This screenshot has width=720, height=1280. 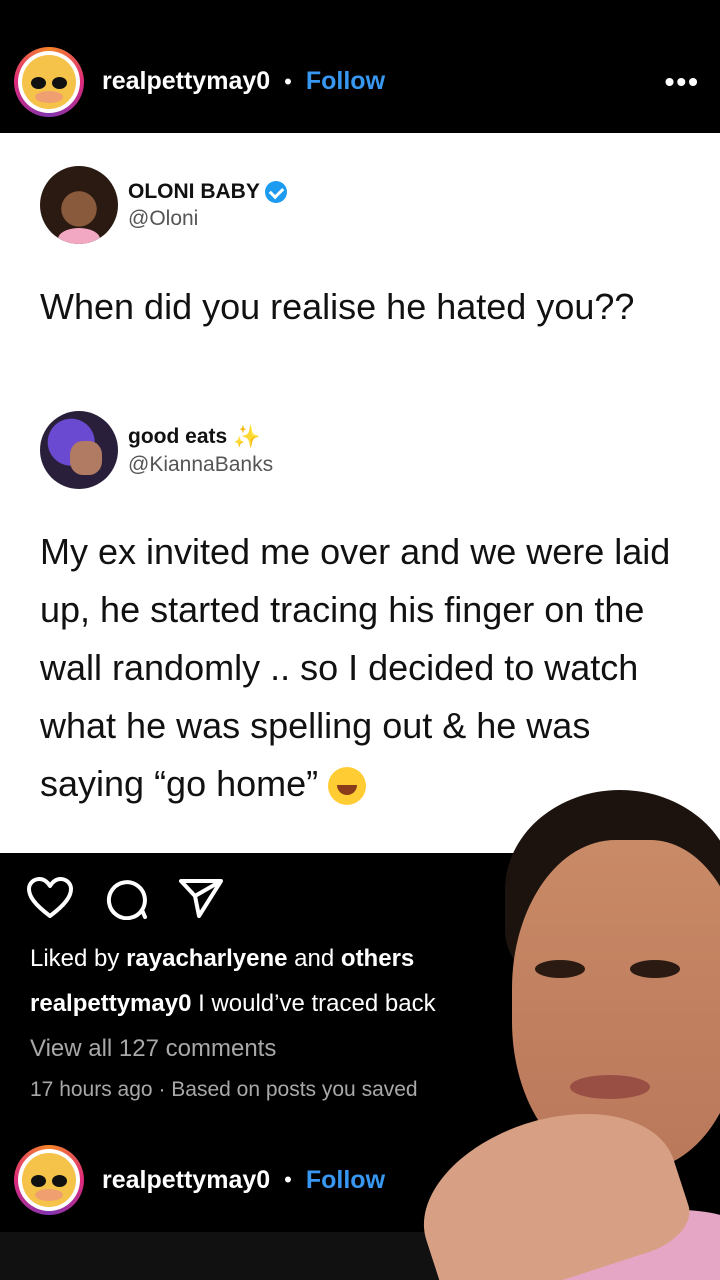 What do you see at coordinates (347, 786) in the screenshot?
I see `laughing-emoji-icon` at bounding box center [347, 786].